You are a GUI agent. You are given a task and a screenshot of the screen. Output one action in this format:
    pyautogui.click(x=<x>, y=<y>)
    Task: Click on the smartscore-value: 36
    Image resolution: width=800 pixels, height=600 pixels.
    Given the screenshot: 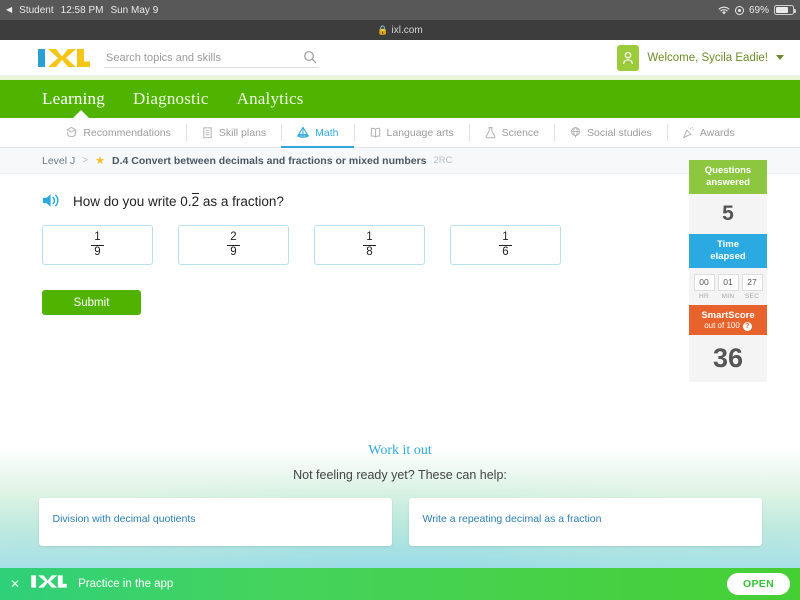 What is the action you would take?
    pyautogui.click(x=728, y=358)
    